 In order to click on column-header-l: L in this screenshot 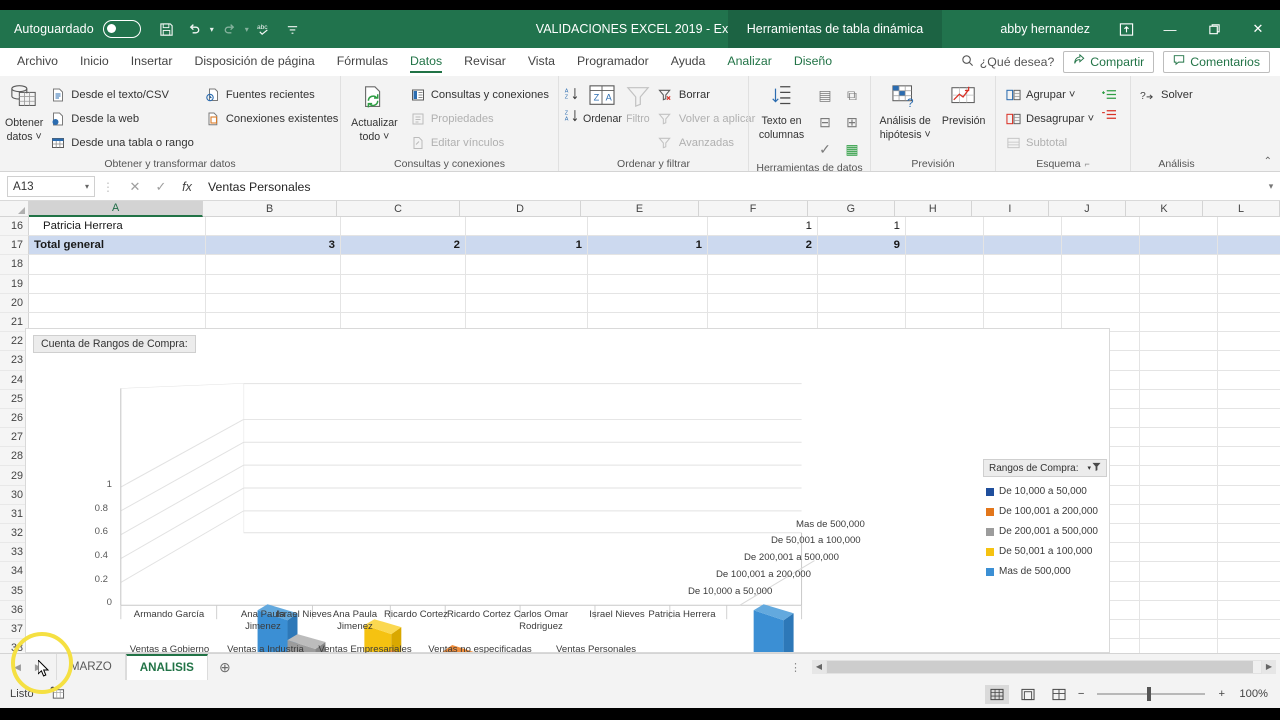, I will do `click(1241, 209)`.